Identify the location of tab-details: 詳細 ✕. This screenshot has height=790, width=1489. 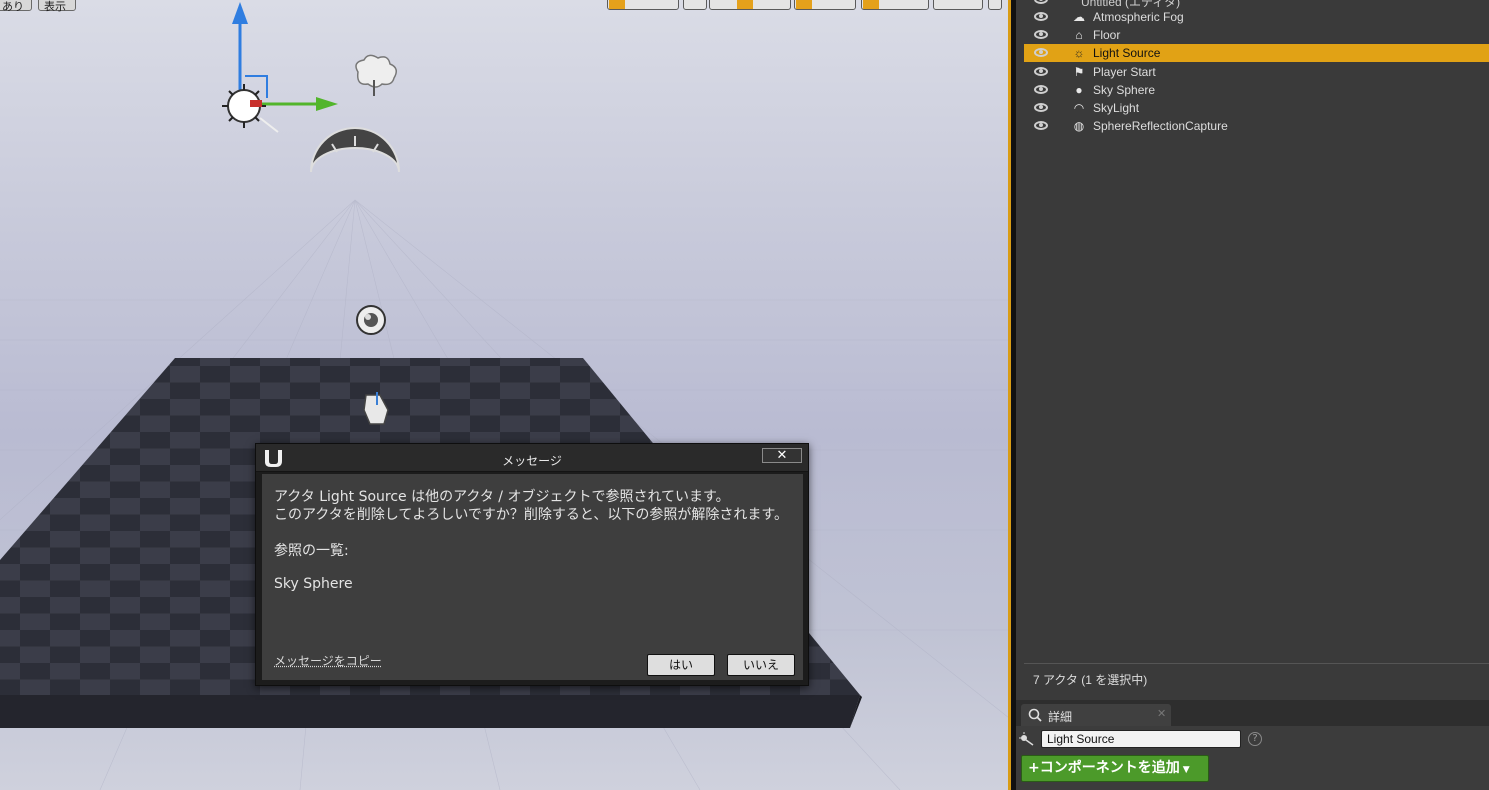
(1096, 715).